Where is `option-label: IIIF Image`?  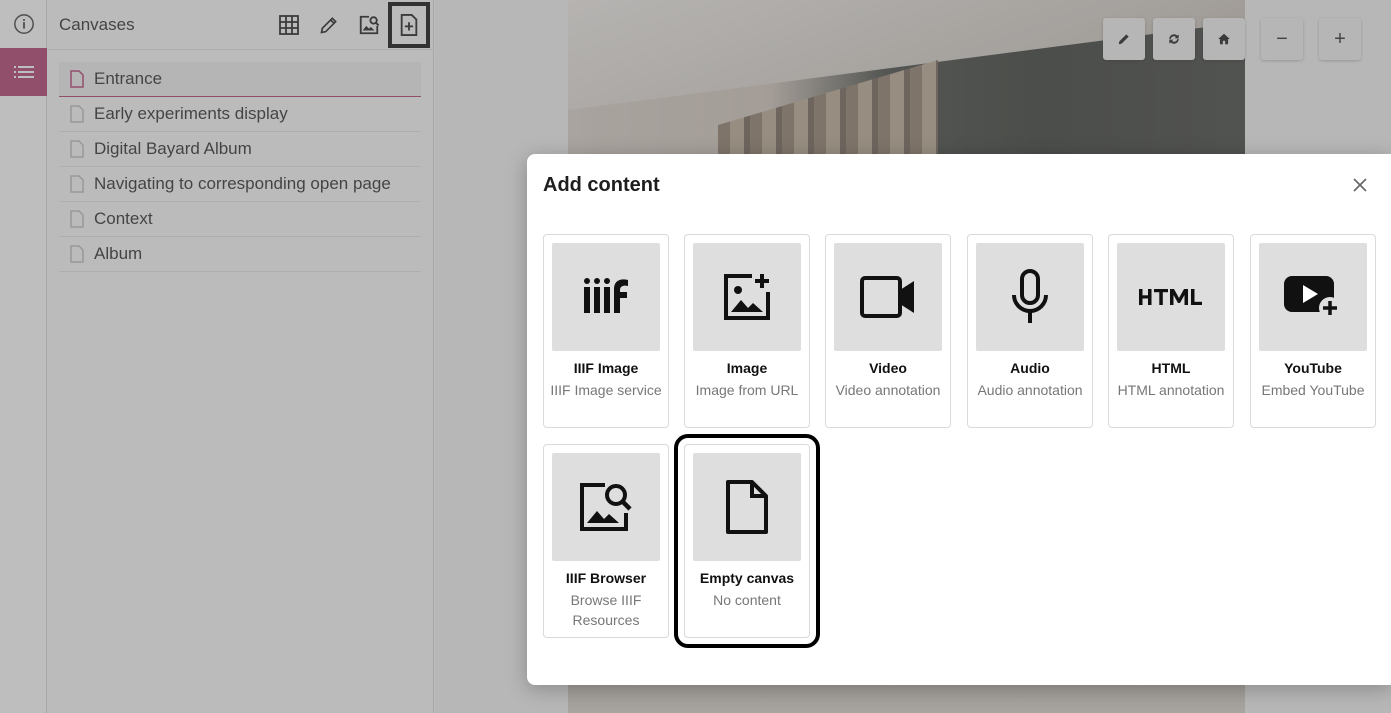
option-label: IIIF Image is located at coordinates (606, 368).